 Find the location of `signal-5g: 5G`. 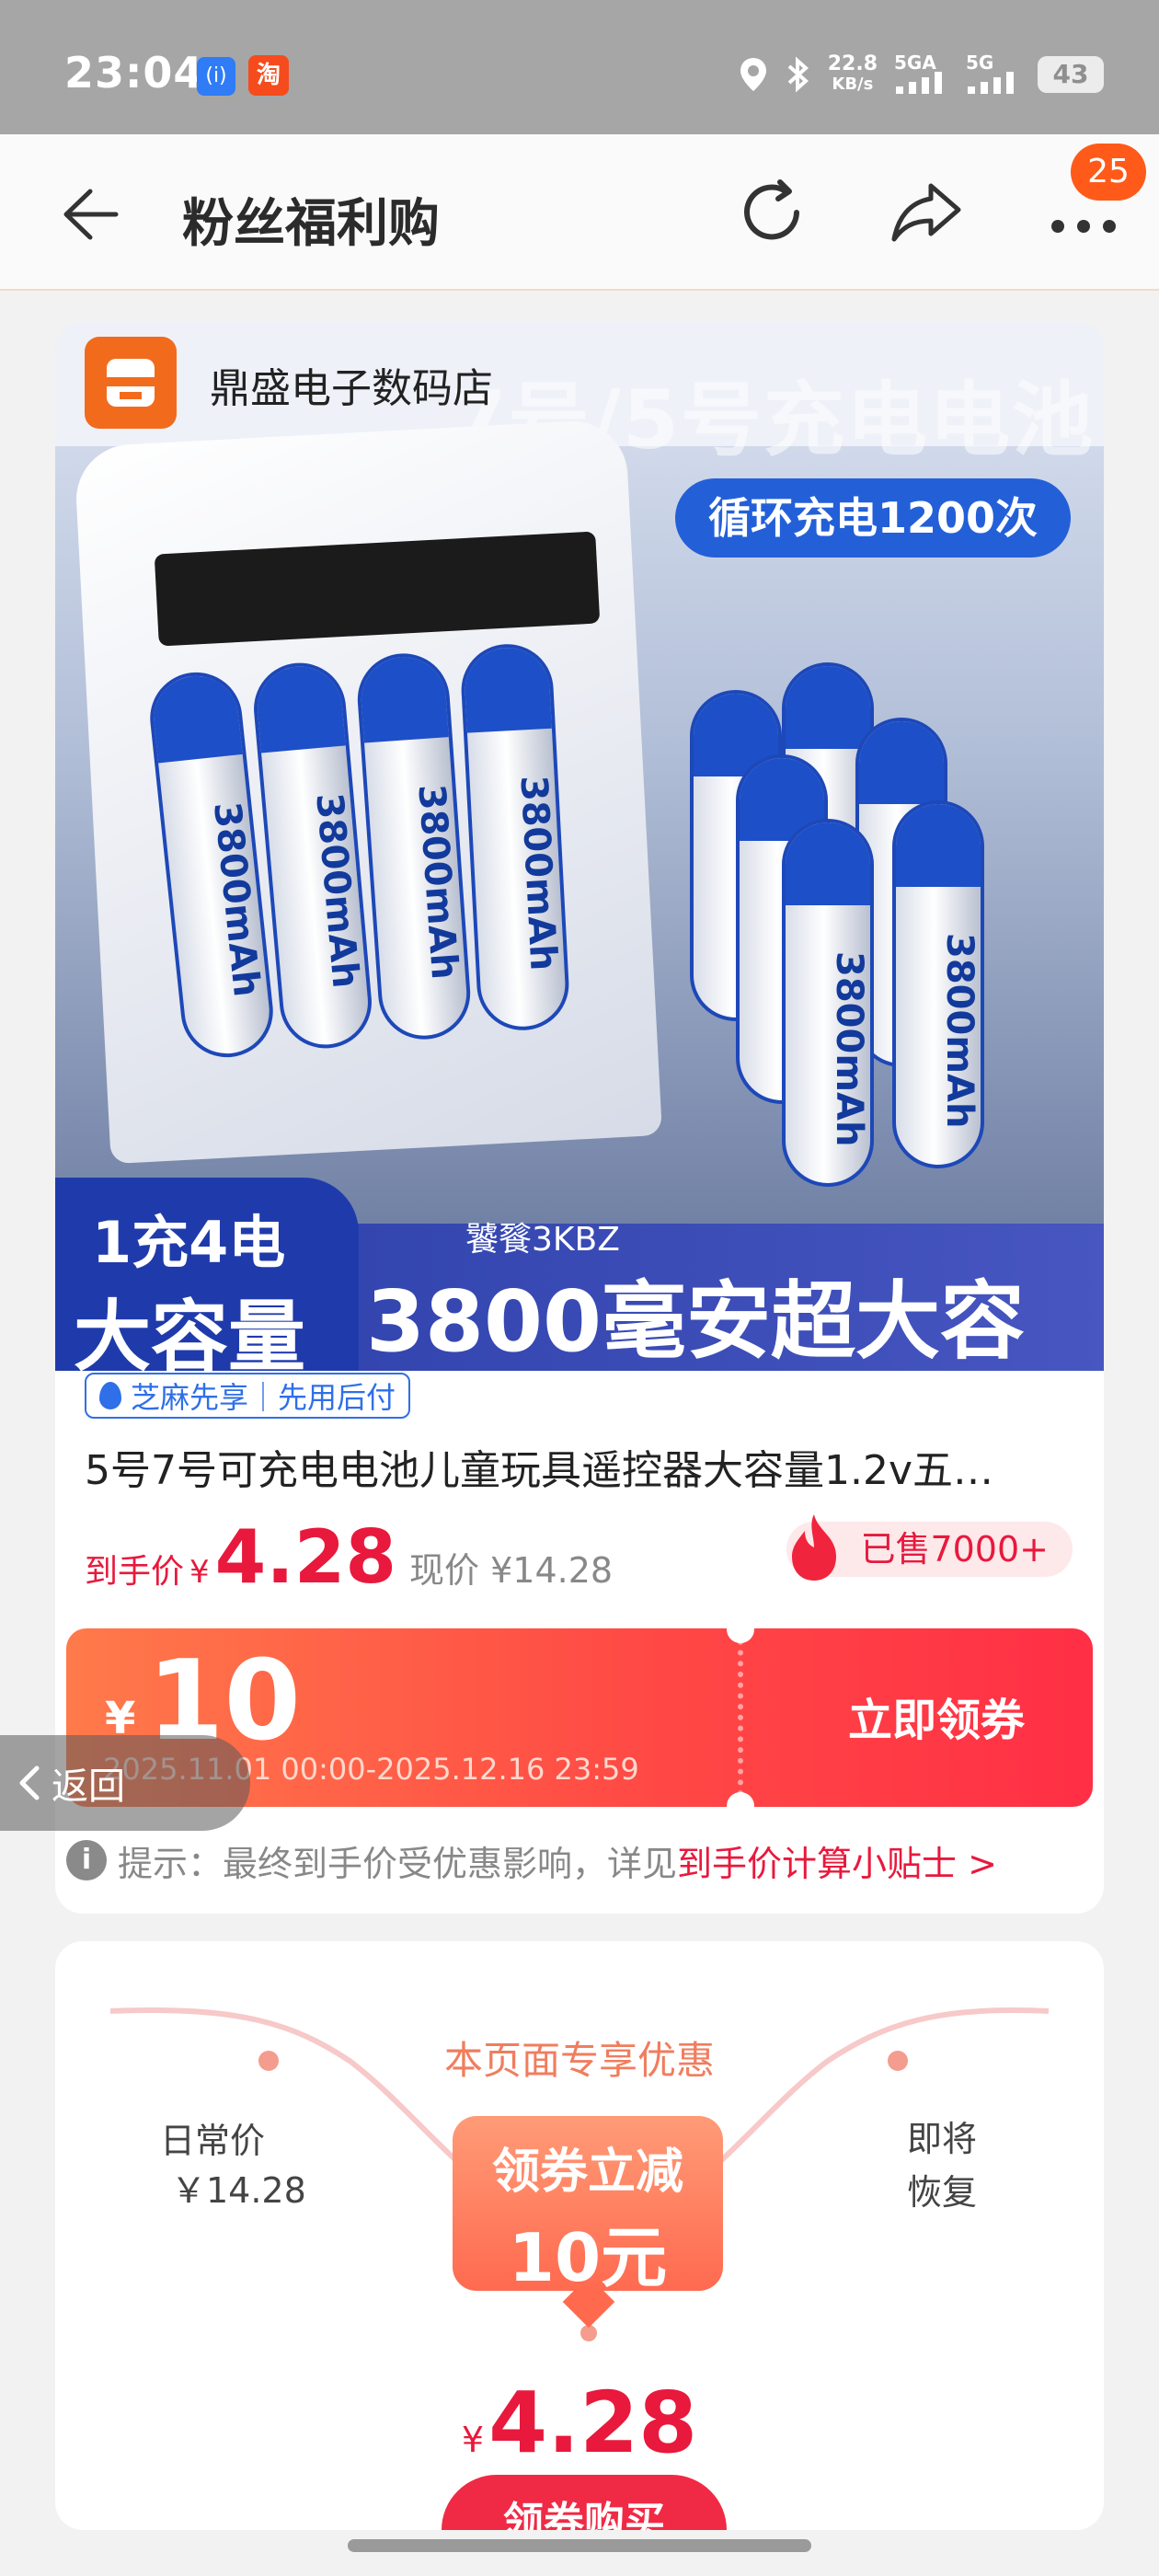

signal-5g: 5G is located at coordinates (993, 75).